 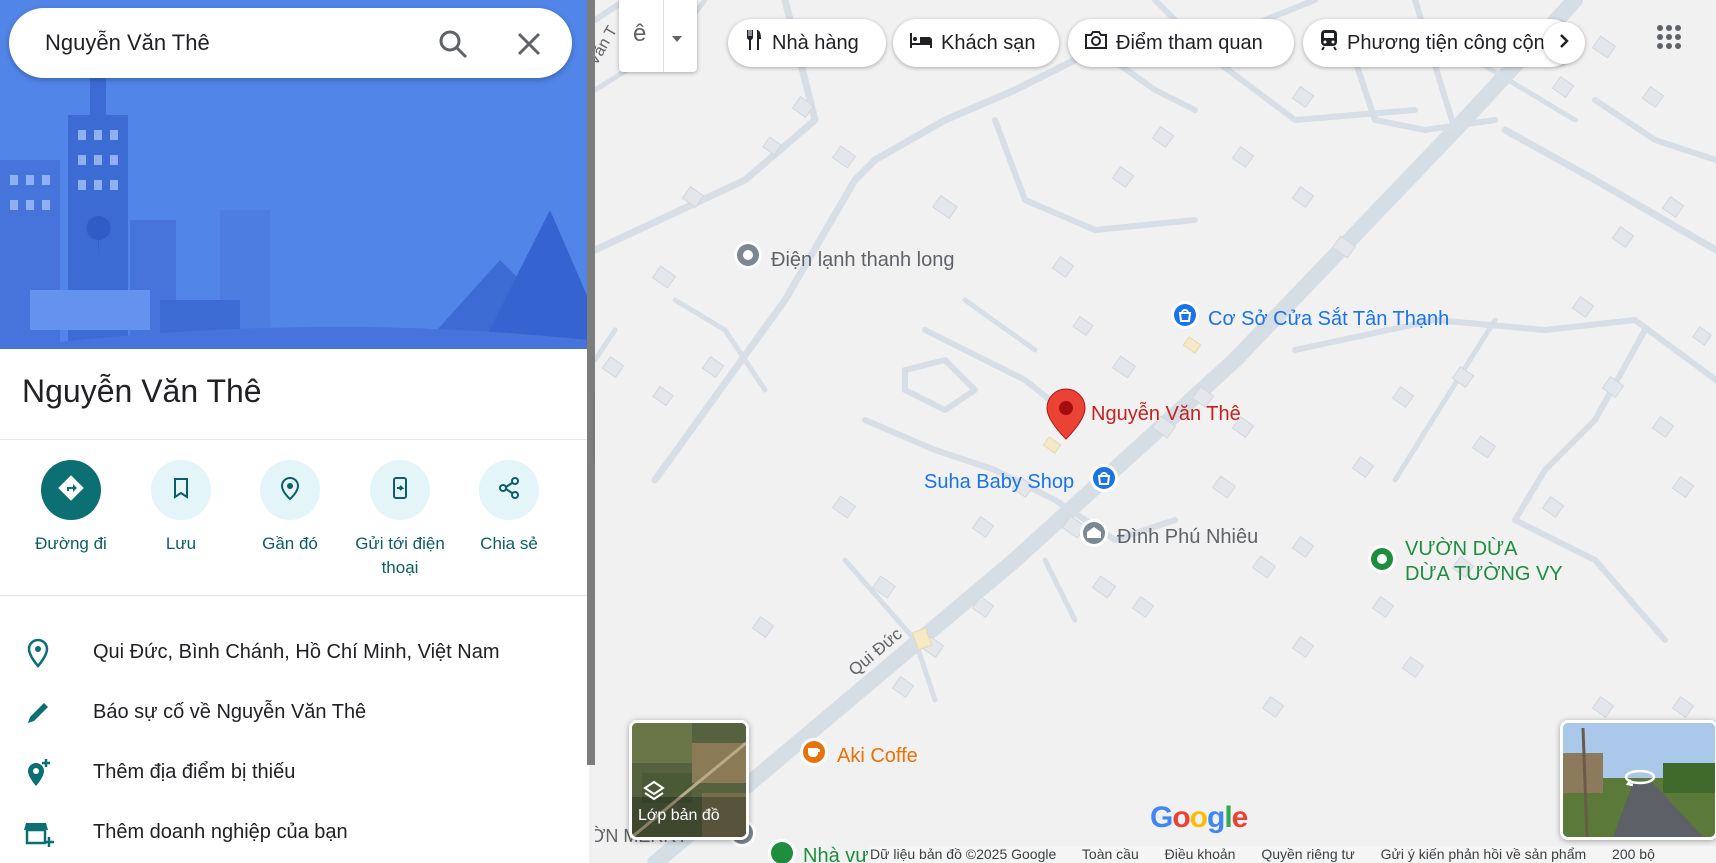 What do you see at coordinates (71, 543) in the screenshot?
I see `directions-label: Đường đi` at bounding box center [71, 543].